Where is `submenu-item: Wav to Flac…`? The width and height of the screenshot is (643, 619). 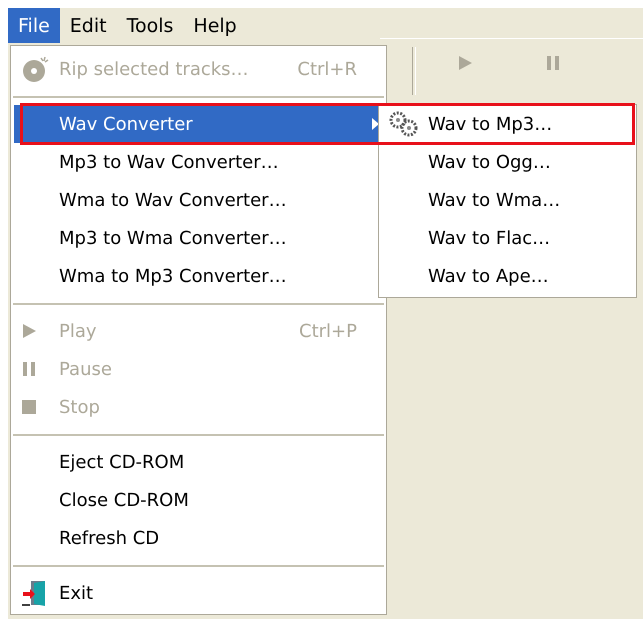 submenu-item: Wav to Flac… is located at coordinates (507, 238).